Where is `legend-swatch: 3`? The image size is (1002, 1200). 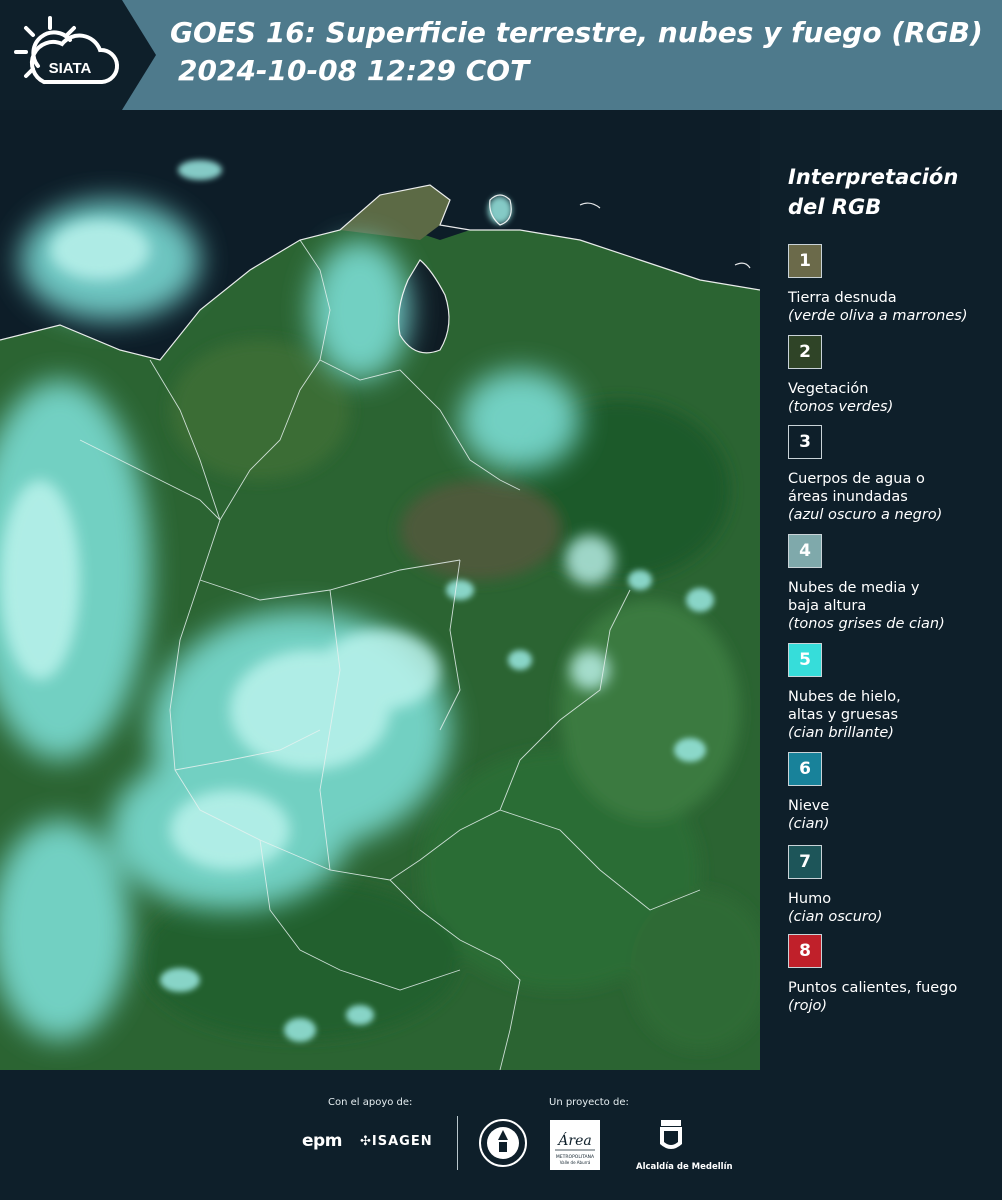
legend-swatch: 3 is located at coordinates (805, 442).